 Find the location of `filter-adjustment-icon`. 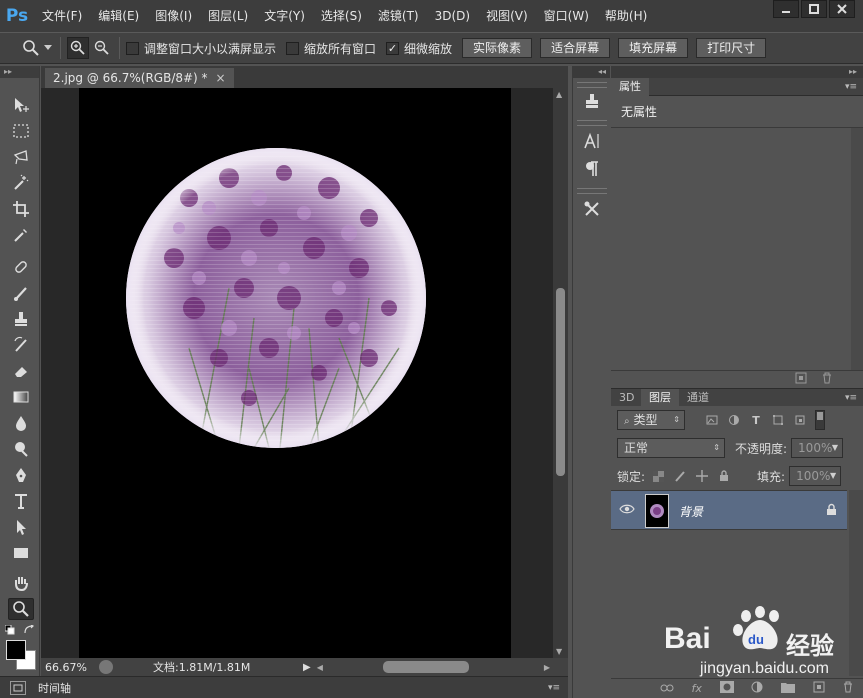

filter-adjustment-icon is located at coordinates (734, 420).